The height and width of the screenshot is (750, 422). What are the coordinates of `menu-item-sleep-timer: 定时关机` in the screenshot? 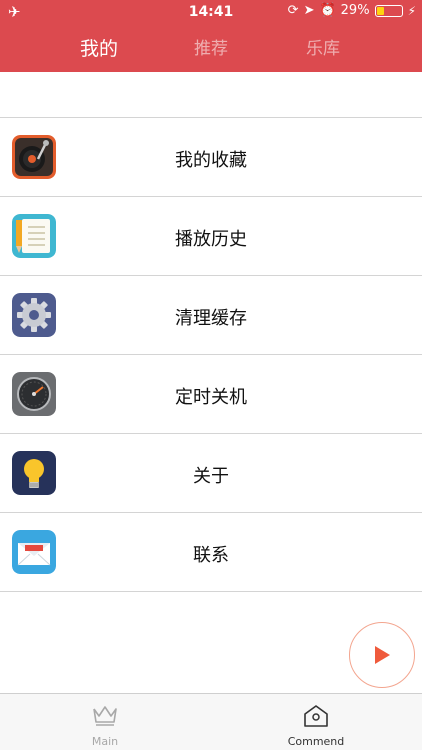 It's located at (211, 394).